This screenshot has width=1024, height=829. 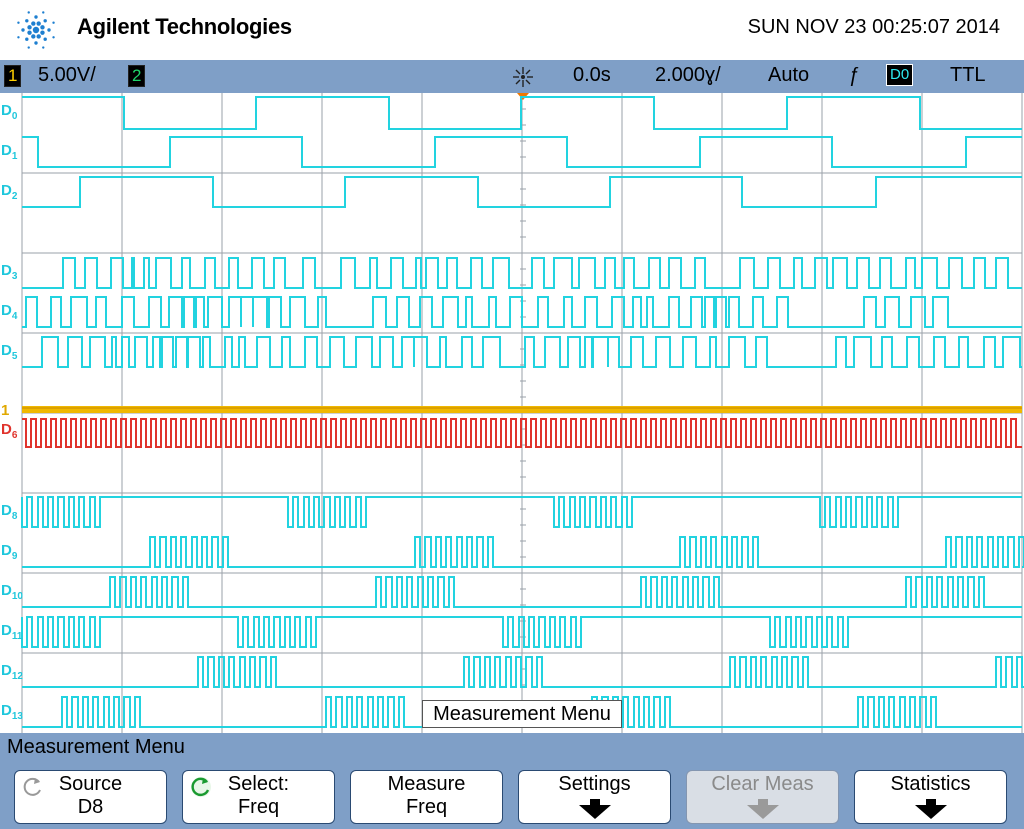 What do you see at coordinates (9, 152) in the screenshot?
I see `channel-label-d1: D1` at bounding box center [9, 152].